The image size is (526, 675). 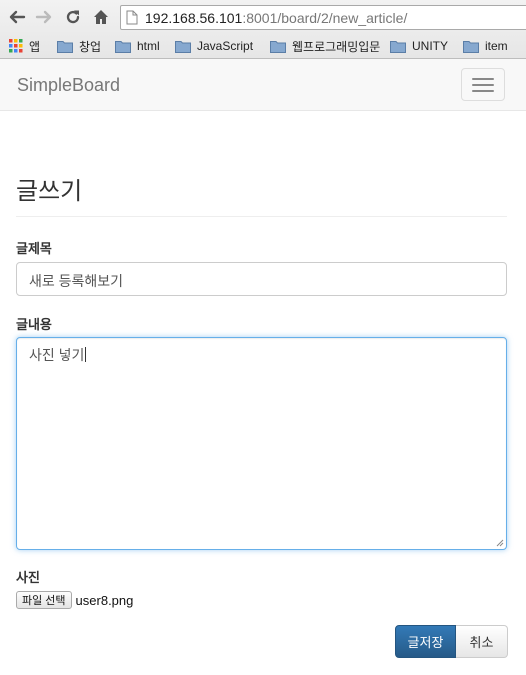 I want to click on title-label: 글제목, so click(x=34, y=248).